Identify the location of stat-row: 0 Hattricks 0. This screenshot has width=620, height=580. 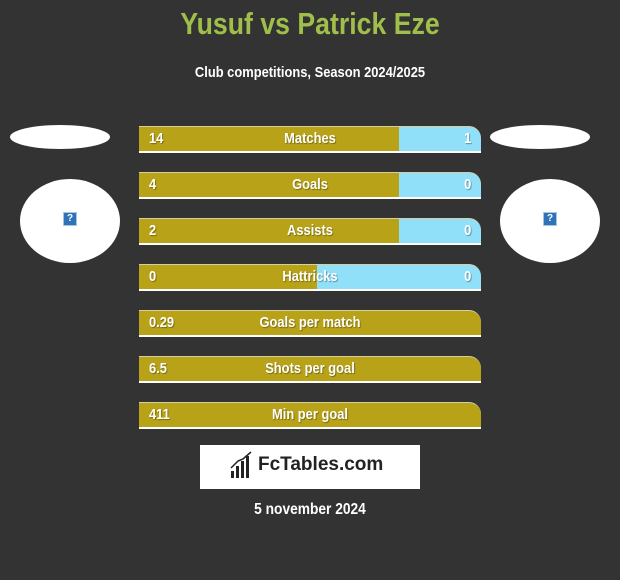
(310, 277).